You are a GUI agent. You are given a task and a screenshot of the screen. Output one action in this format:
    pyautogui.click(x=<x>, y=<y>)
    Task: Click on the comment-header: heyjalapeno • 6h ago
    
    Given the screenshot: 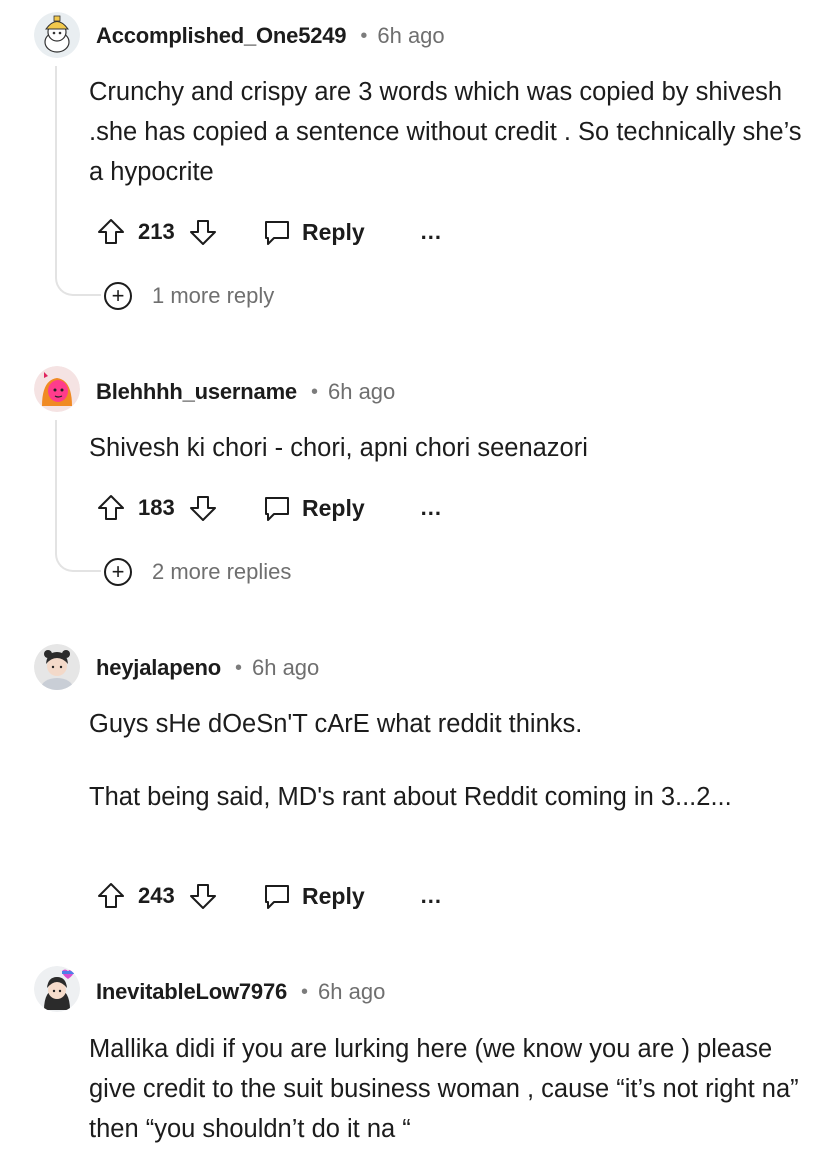 What is the action you would take?
    pyautogui.click(x=207, y=668)
    